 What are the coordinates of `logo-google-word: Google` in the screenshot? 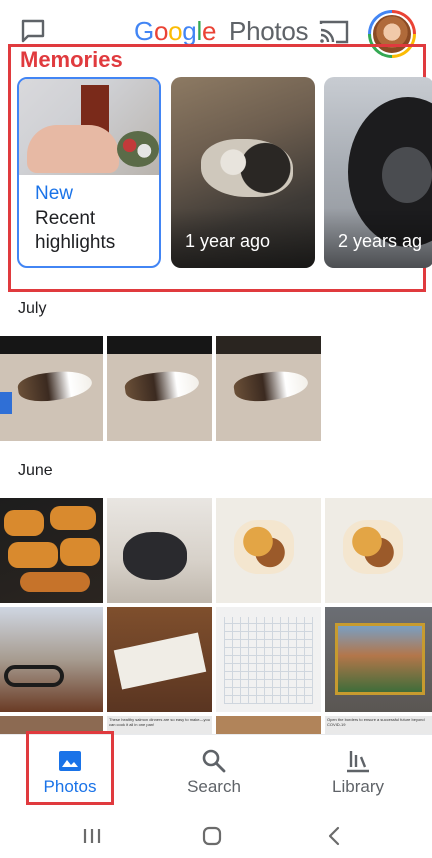 It's located at (178, 31).